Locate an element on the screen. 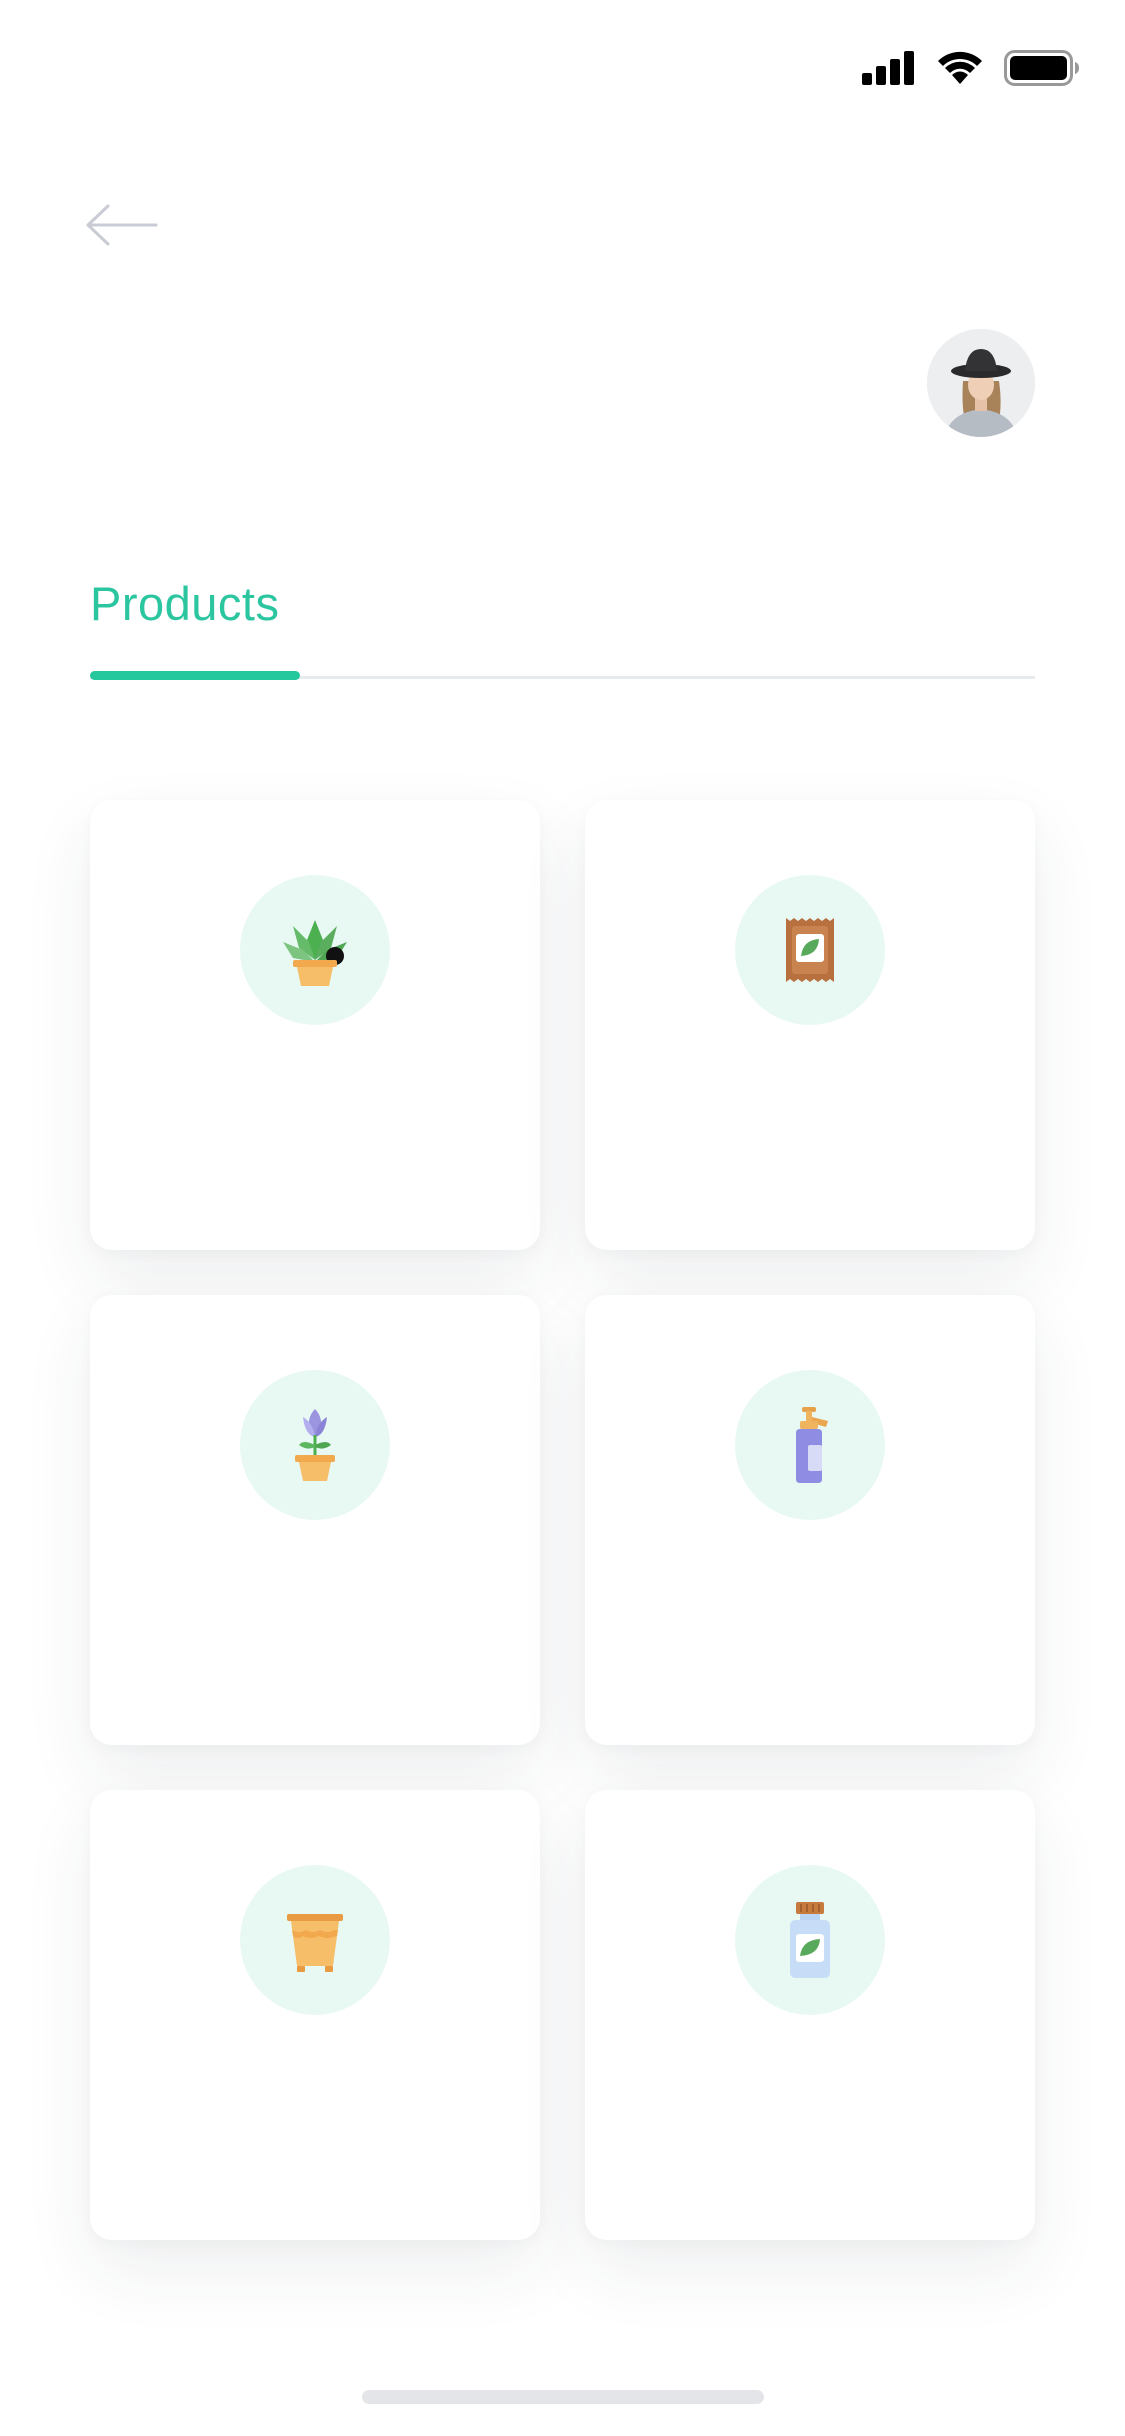 The height and width of the screenshot is (2436, 1125). soil-bag-icon is located at coordinates (810, 950).